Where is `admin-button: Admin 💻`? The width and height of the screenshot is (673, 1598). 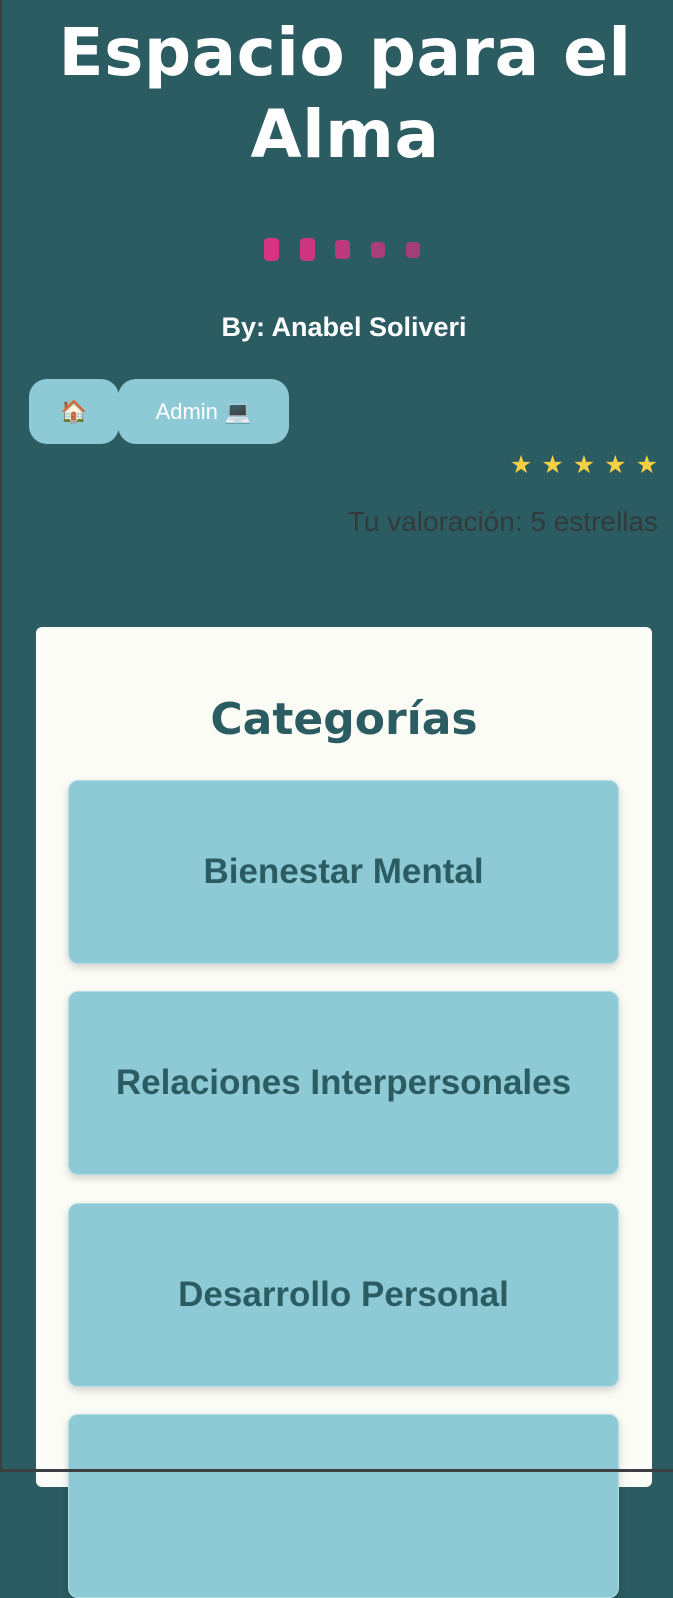 admin-button: Admin 💻 is located at coordinates (203, 411).